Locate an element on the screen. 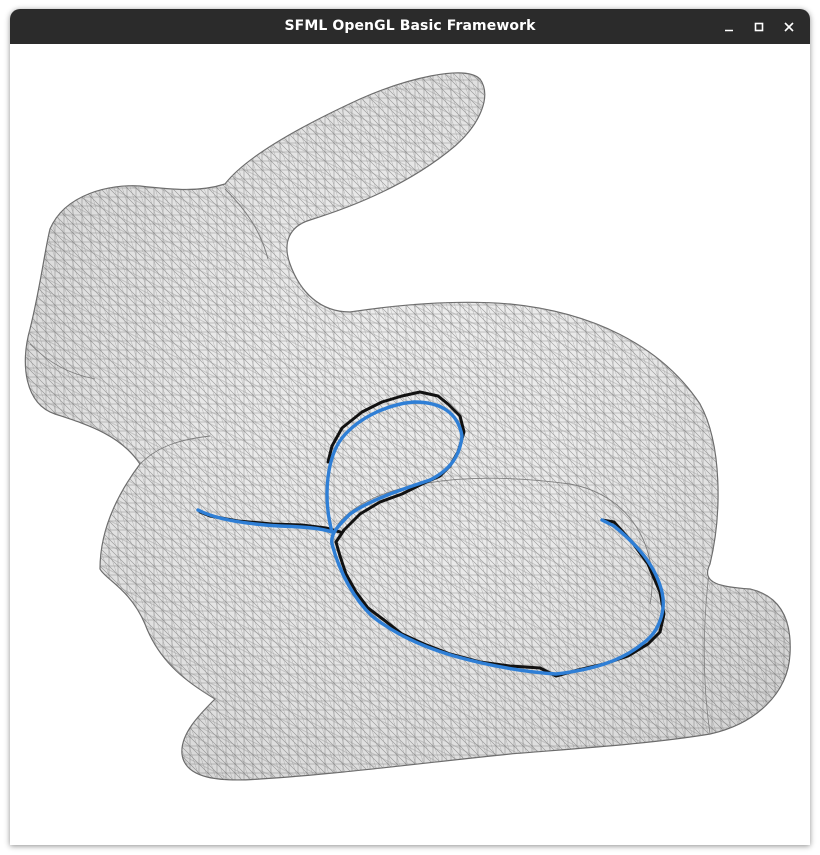  maximize-button is located at coordinates (759, 26).